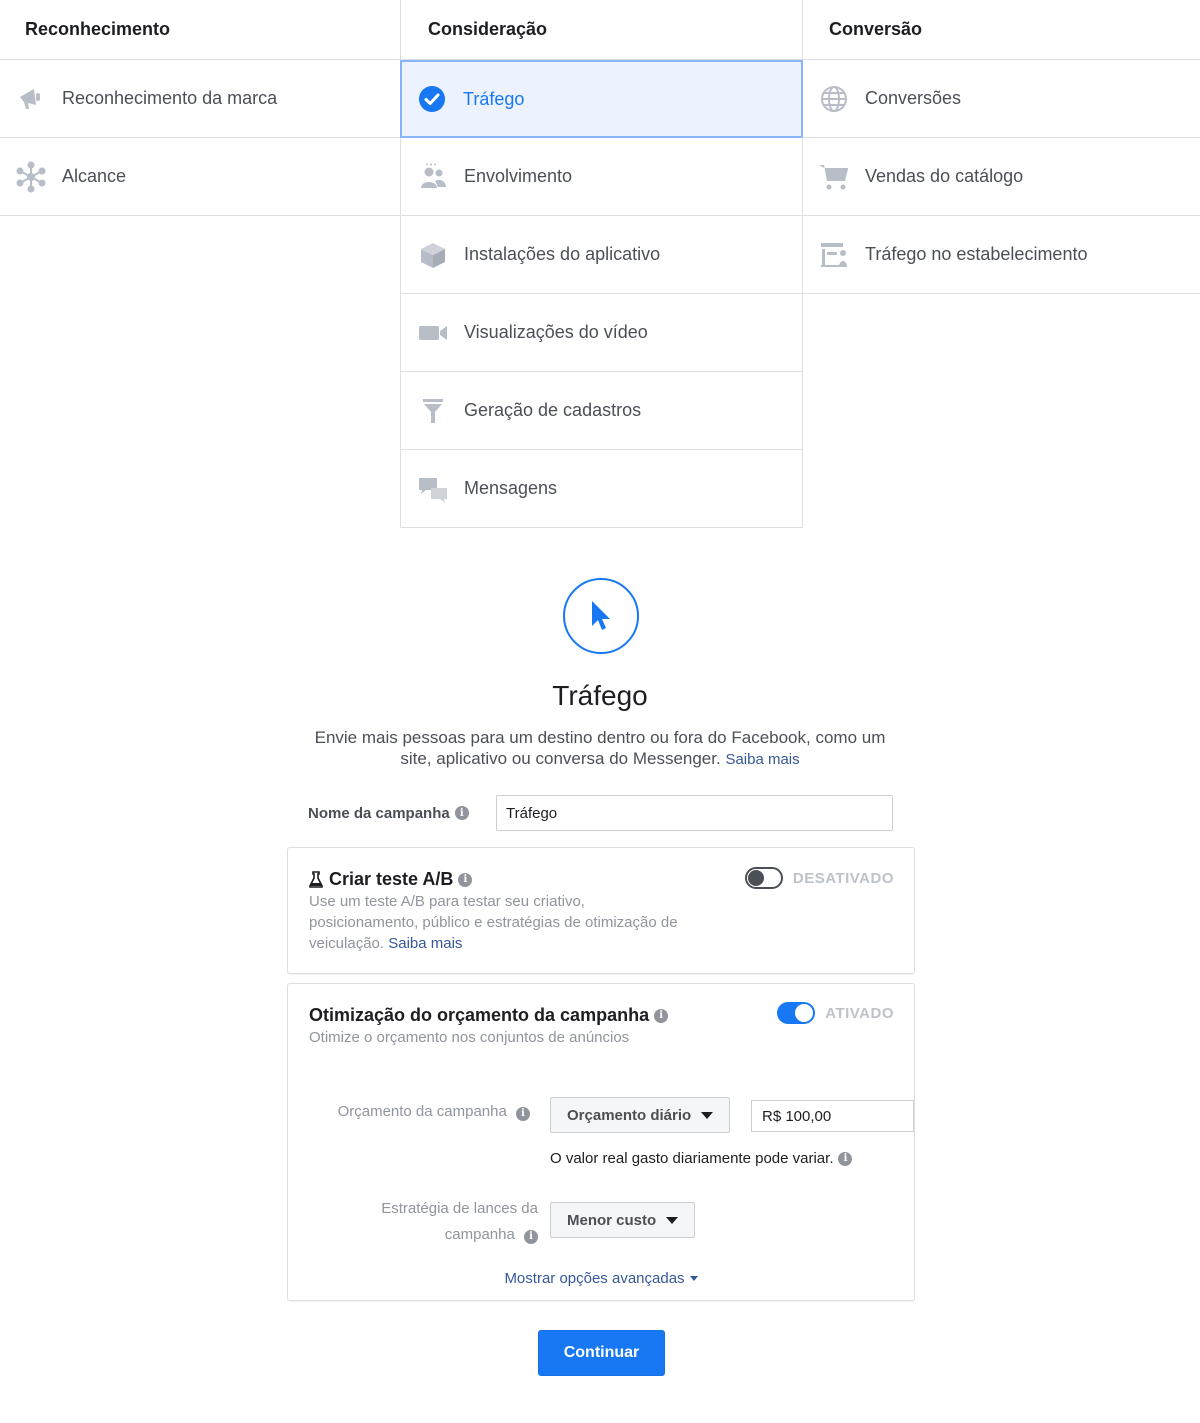 The height and width of the screenshot is (1423, 1200). I want to click on objective-video-views: Visualizações do vídeo, so click(601, 333).